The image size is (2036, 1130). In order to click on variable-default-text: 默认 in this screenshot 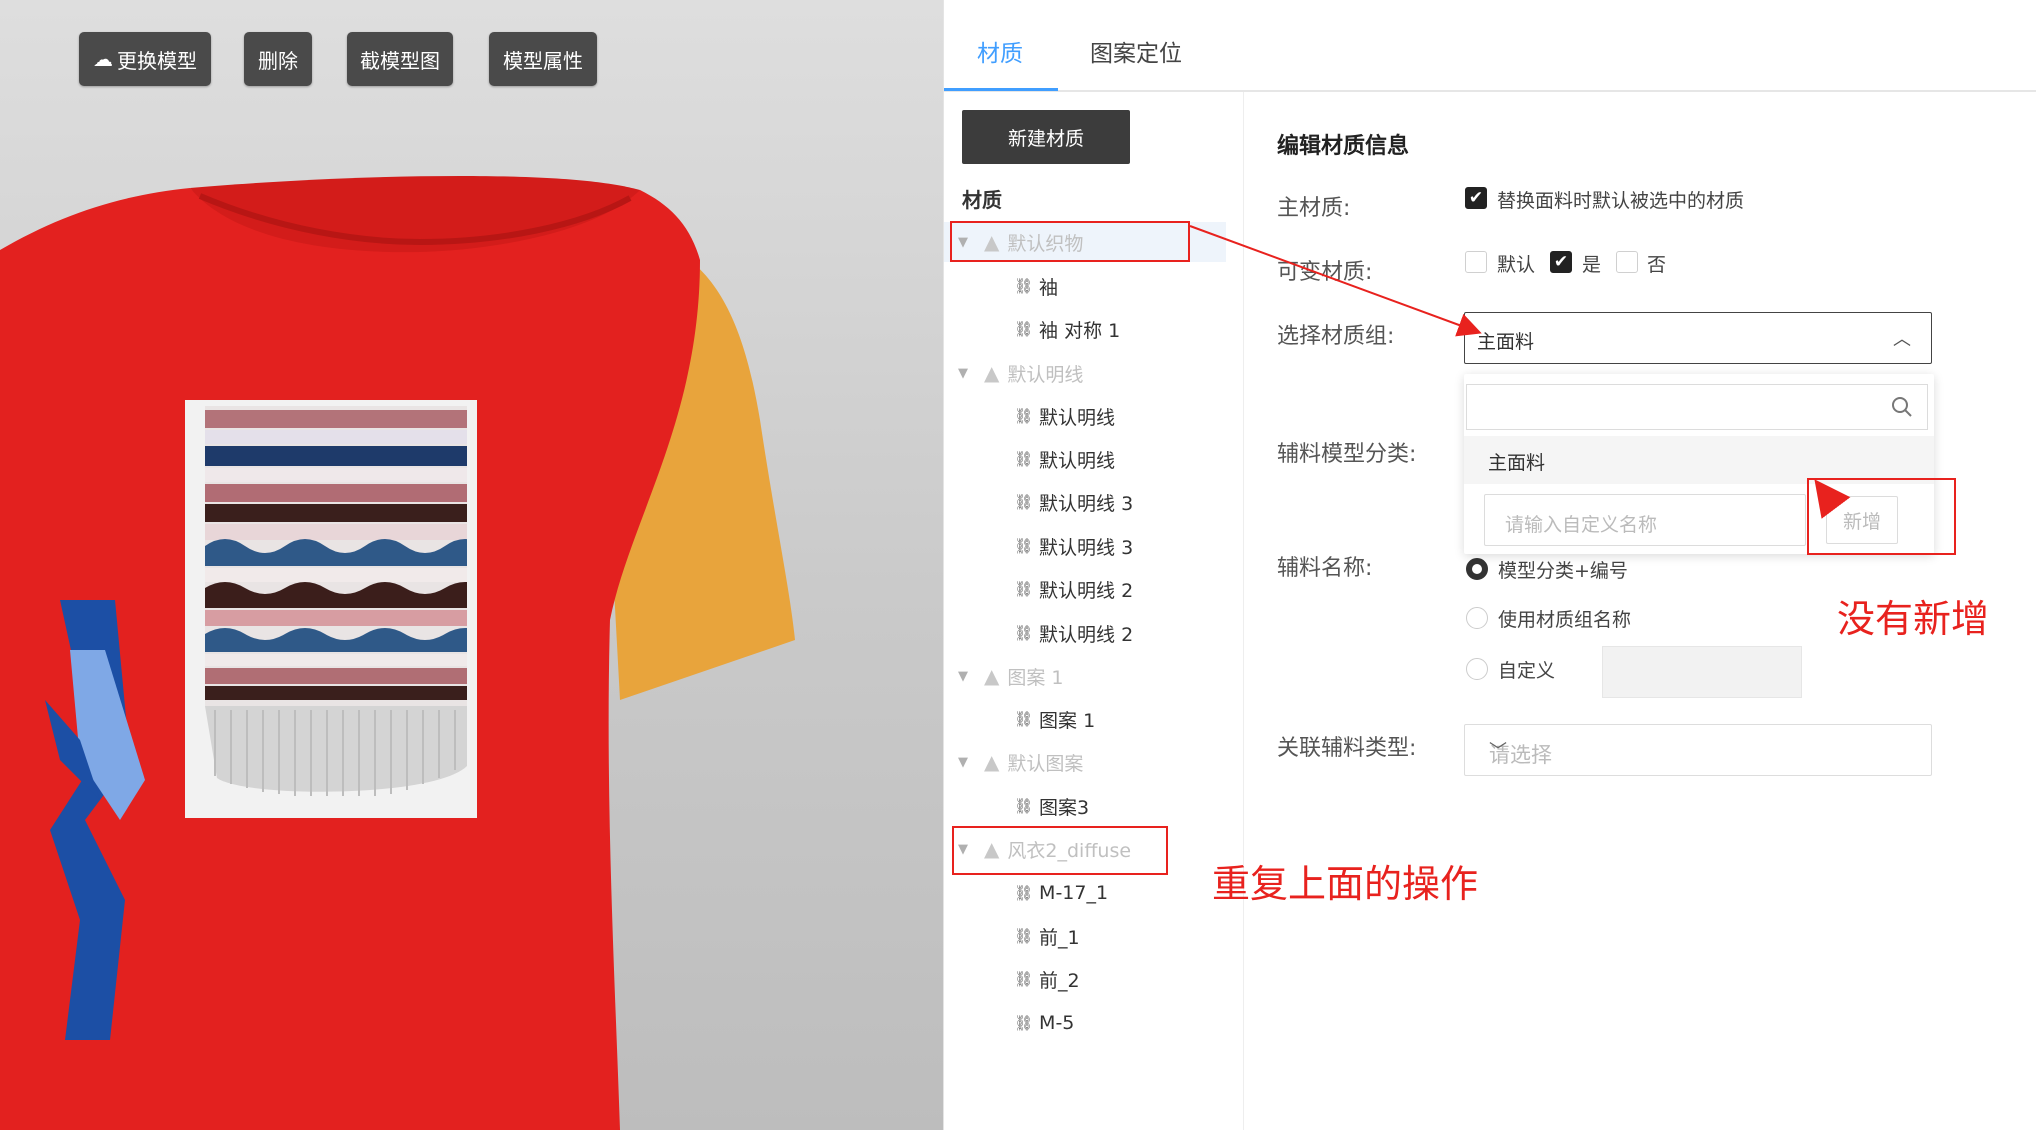, I will do `click(1516, 265)`.